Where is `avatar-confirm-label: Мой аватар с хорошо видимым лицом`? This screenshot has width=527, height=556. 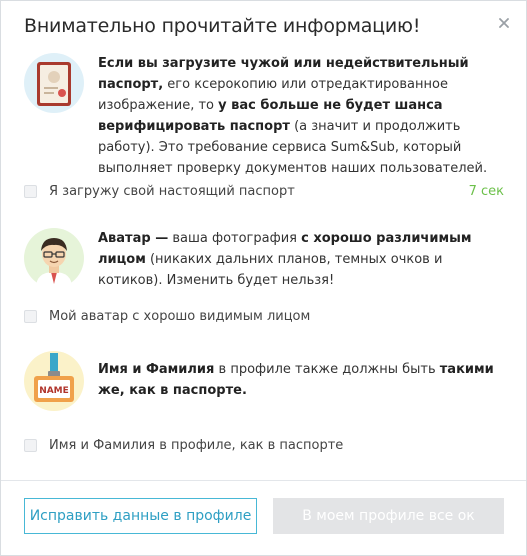 avatar-confirm-label: Мой аватар с хорошо видимым лицом is located at coordinates (180, 316).